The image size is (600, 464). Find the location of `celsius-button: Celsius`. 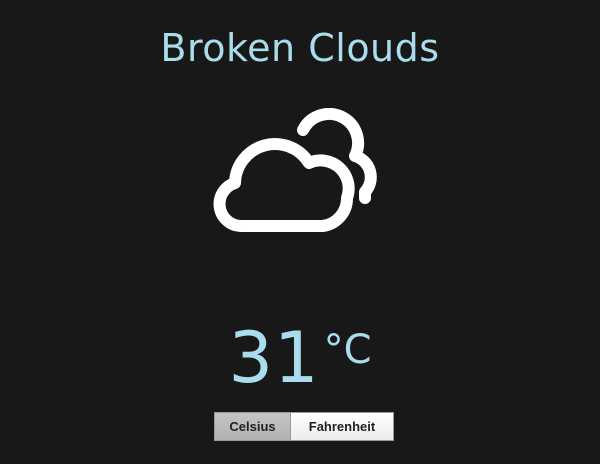

celsius-button: Celsius is located at coordinates (252, 426).